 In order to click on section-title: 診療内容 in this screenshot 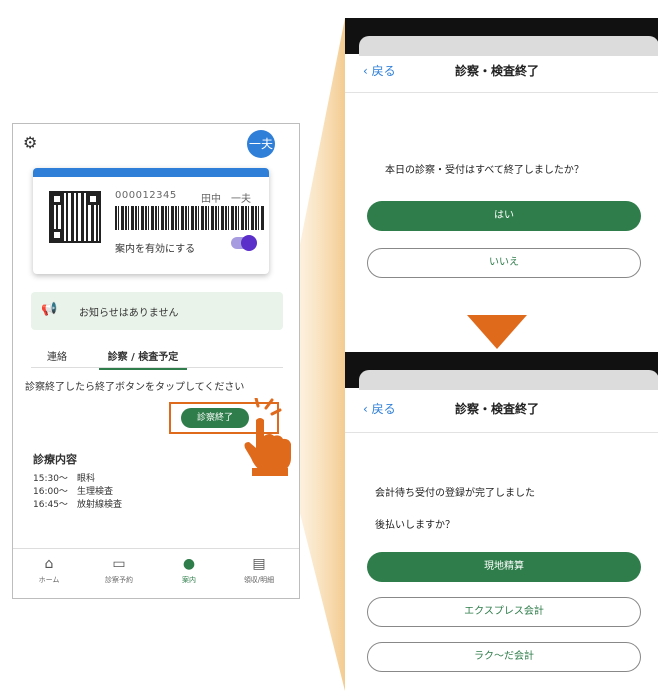, I will do `click(55, 459)`.